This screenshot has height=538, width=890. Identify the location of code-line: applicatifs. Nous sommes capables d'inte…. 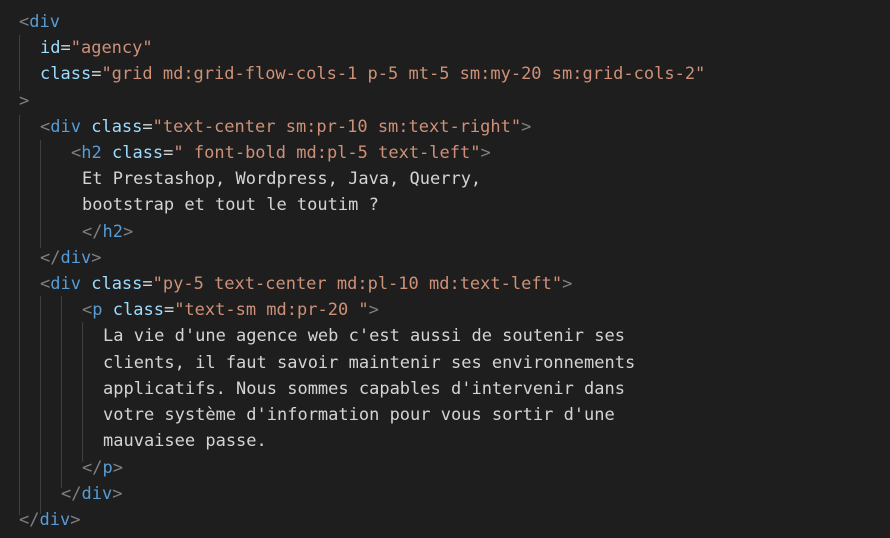
(364, 389).